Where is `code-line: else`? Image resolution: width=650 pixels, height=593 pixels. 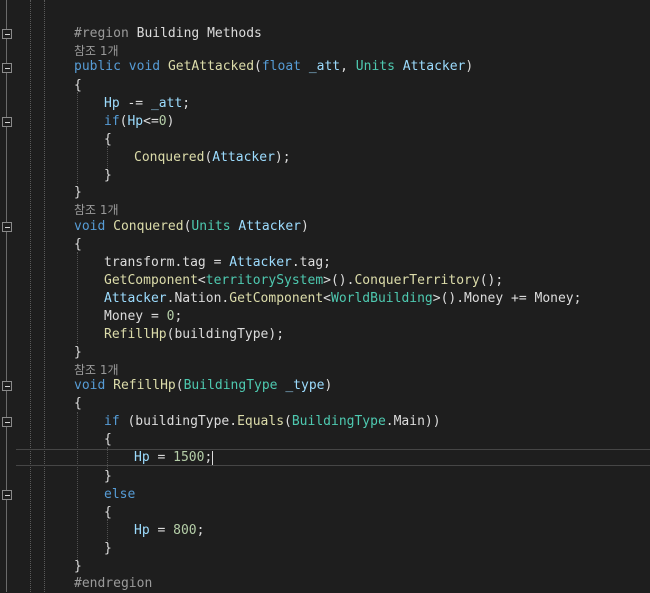
code-line: else is located at coordinates (119, 495).